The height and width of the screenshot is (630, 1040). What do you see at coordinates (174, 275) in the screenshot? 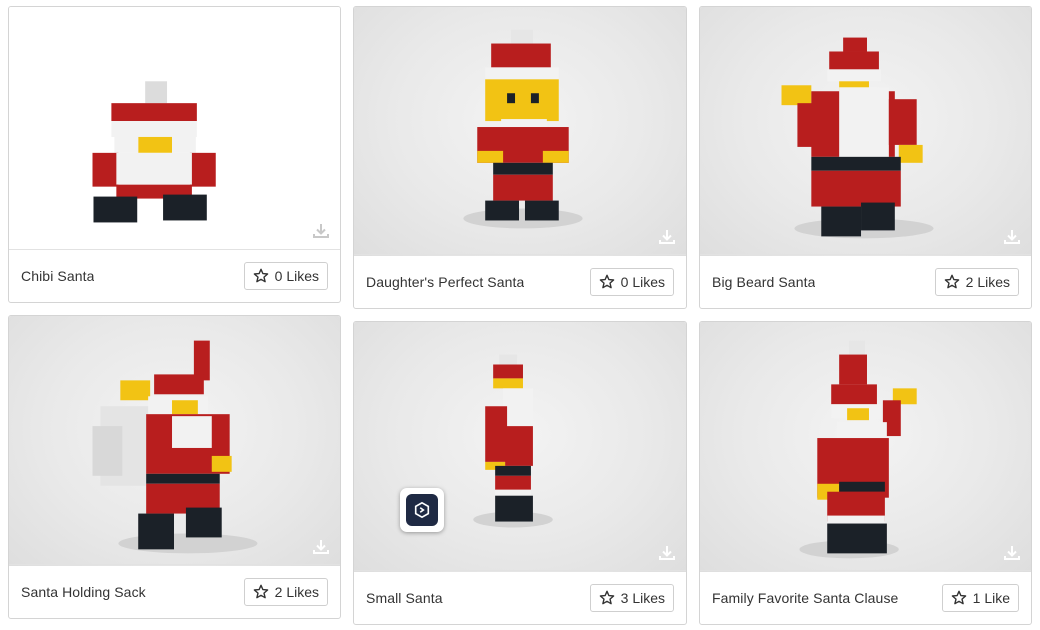
I see `card-footer: Chibi Santa 0 Likes` at bounding box center [174, 275].